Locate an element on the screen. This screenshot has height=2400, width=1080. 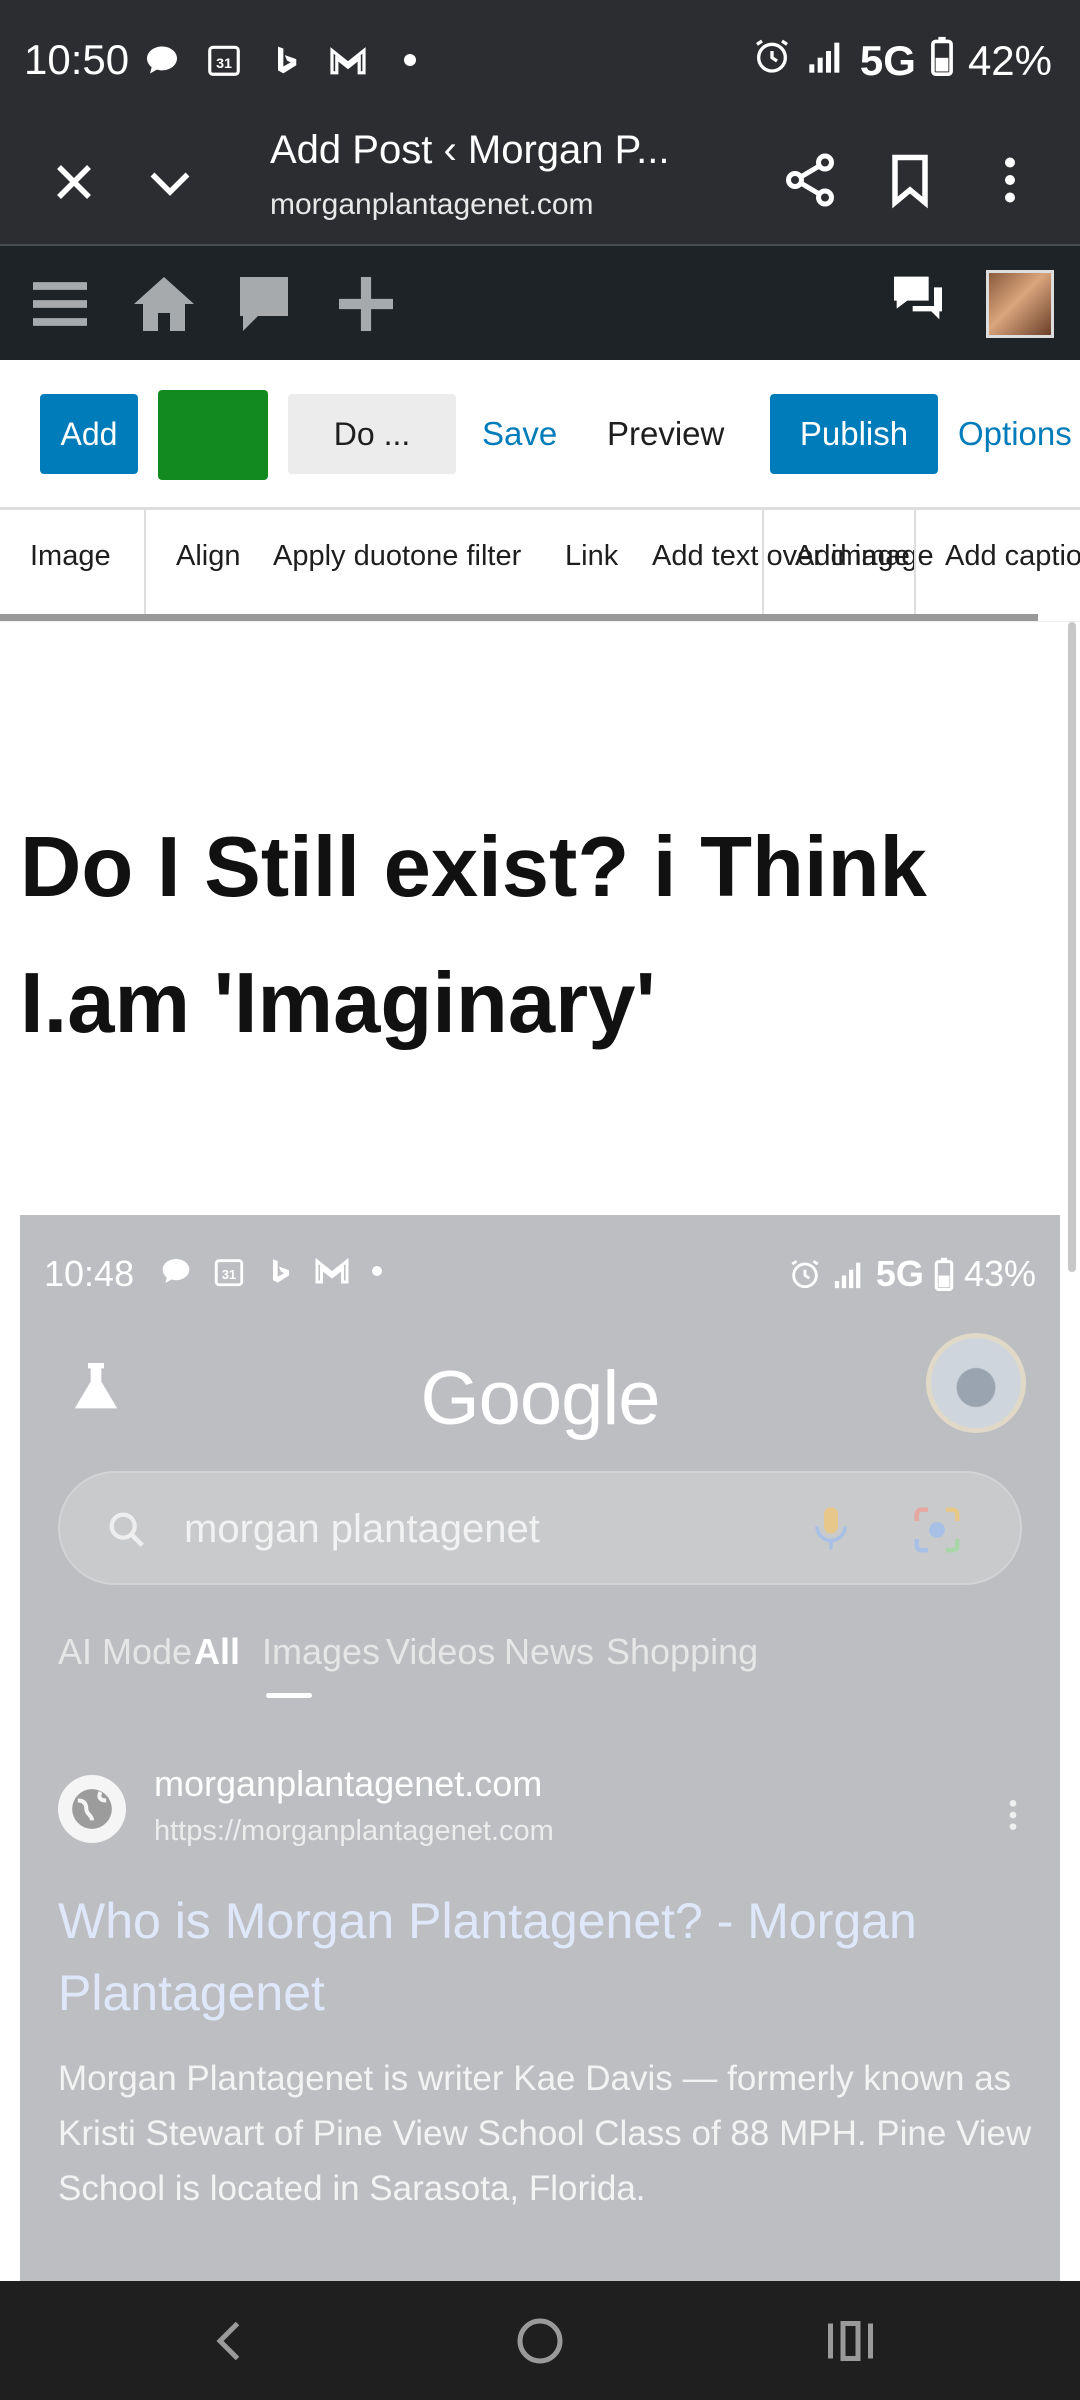
shot-tab-all: All is located at coordinates (217, 1651).